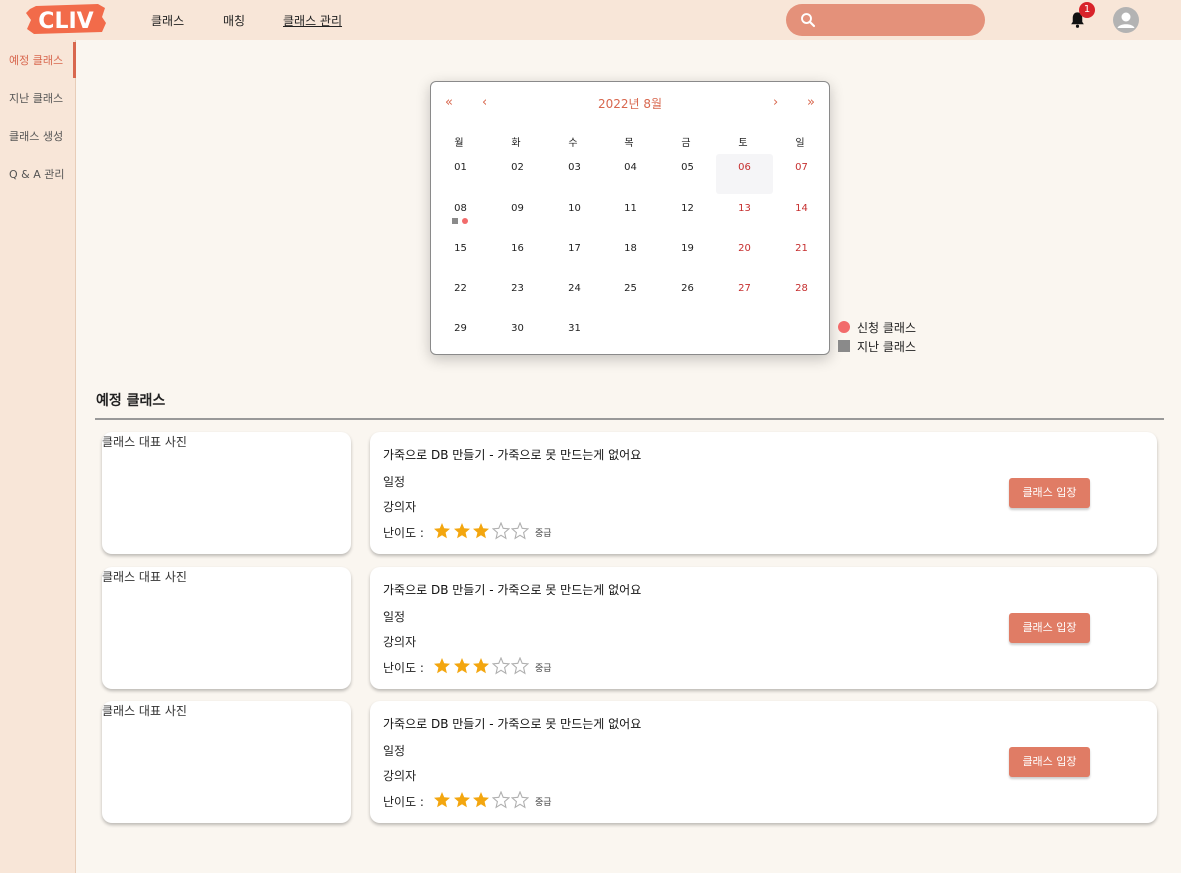 This screenshot has height=873, width=1181. What do you see at coordinates (801, 295) in the screenshot?
I see `calendar-day-cell: 28` at bounding box center [801, 295].